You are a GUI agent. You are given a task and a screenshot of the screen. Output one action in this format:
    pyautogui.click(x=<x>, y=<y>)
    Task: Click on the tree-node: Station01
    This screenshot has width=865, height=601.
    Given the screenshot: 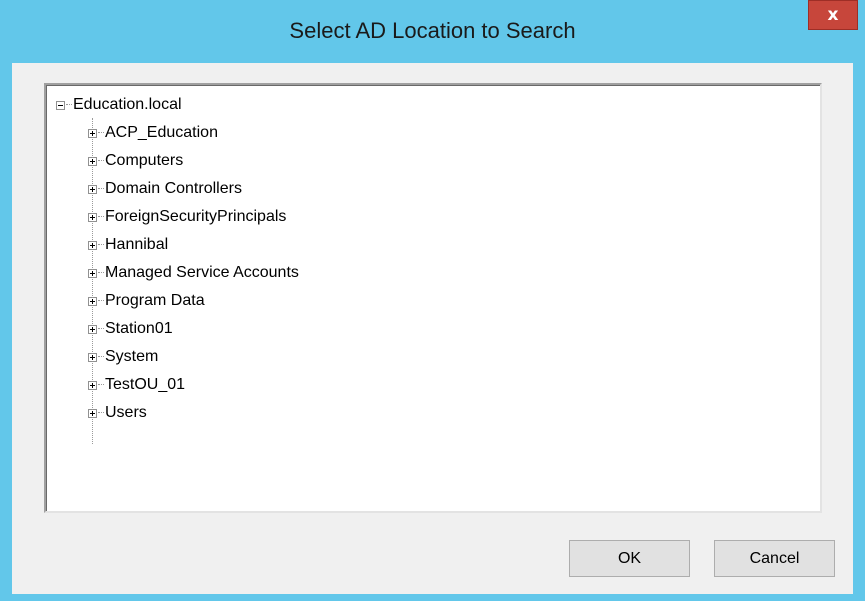 What is the action you would take?
    pyautogui.click(x=130, y=329)
    